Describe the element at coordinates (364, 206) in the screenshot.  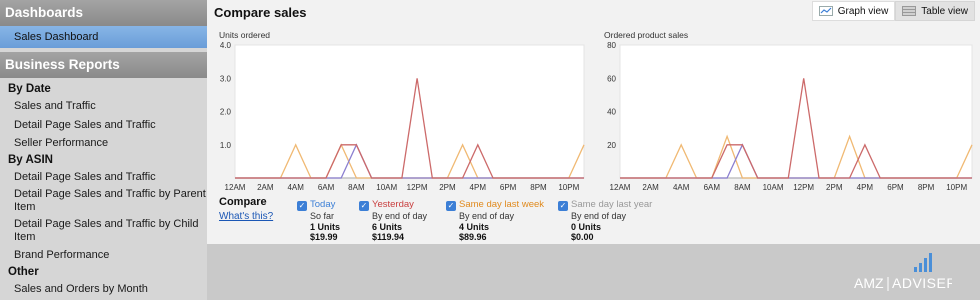
I see `yesterday-checkbox: ✓` at that location.